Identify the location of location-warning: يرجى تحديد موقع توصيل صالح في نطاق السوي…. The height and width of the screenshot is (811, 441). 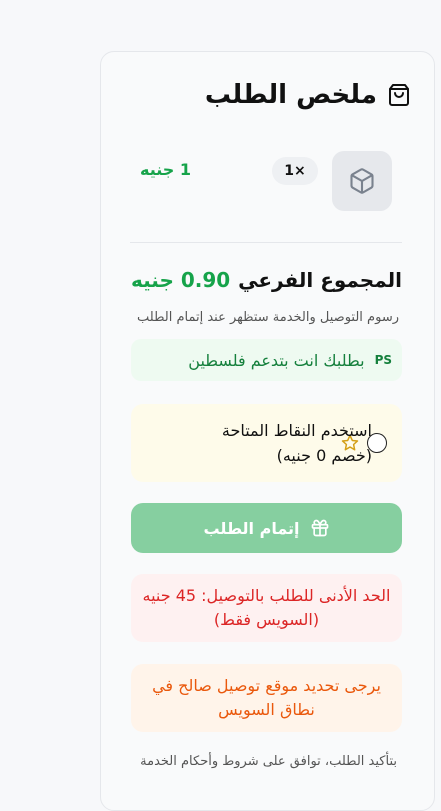
(266, 698).